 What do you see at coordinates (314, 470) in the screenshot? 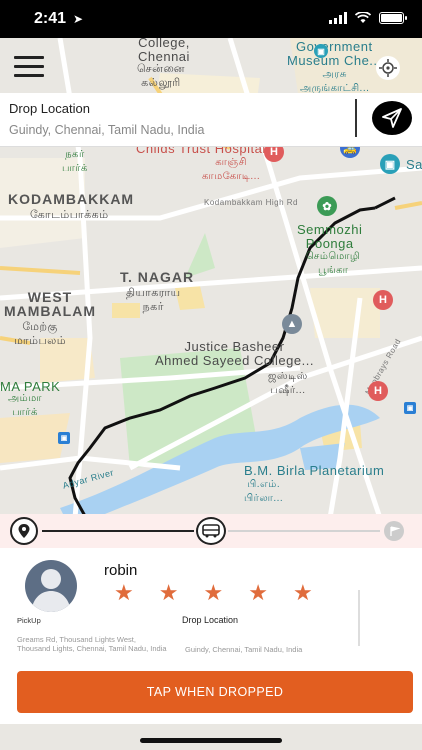
I see `map-label-planetarium: B.M. Birla Planetarium` at bounding box center [314, 470].